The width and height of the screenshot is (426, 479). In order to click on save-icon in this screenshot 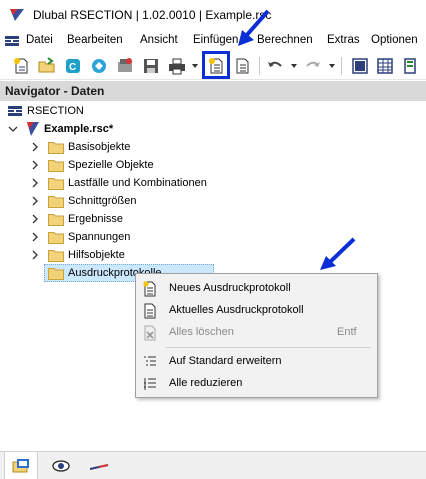, I will do `click(151, 66)`.